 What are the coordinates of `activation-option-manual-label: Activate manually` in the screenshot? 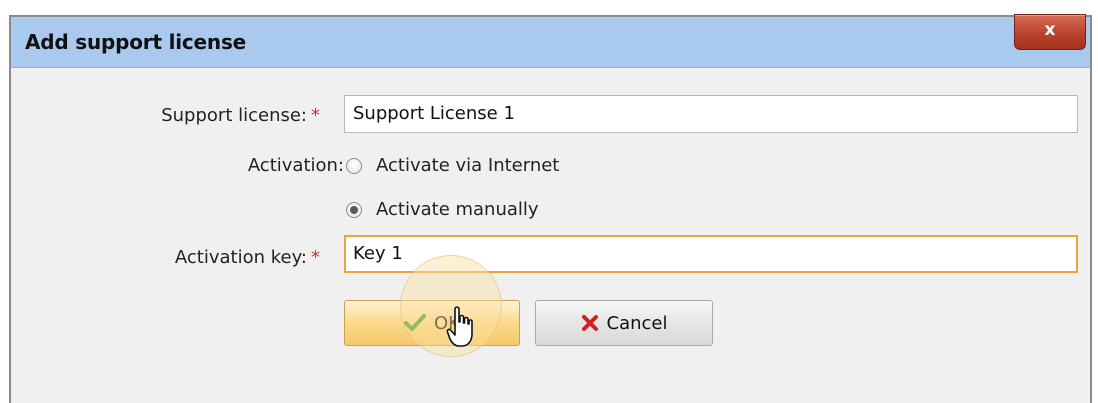 It's located at (457, 209).